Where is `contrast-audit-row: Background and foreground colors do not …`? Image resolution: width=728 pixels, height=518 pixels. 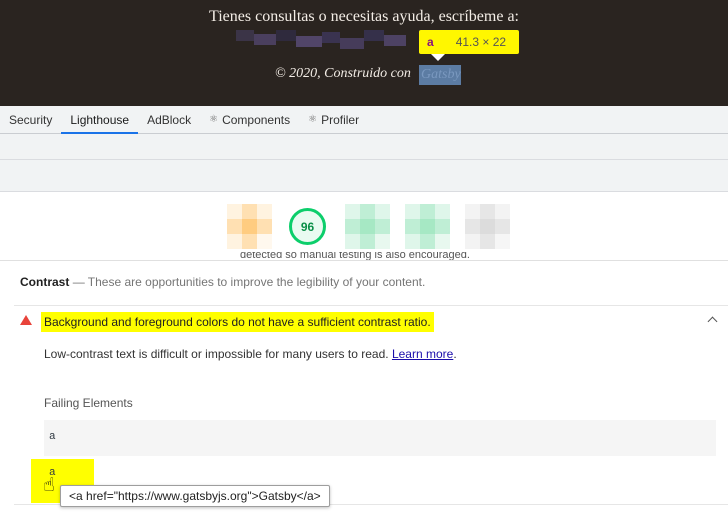 contrast-audit-row: Background and foreground colors do not … is located at coordinates (371, 322).